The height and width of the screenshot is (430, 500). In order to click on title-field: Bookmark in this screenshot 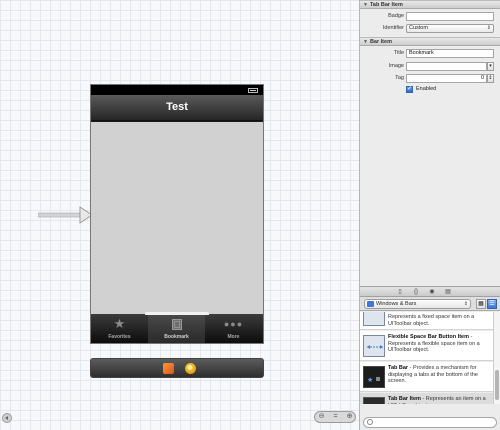, I will do `click(450, 53)`.